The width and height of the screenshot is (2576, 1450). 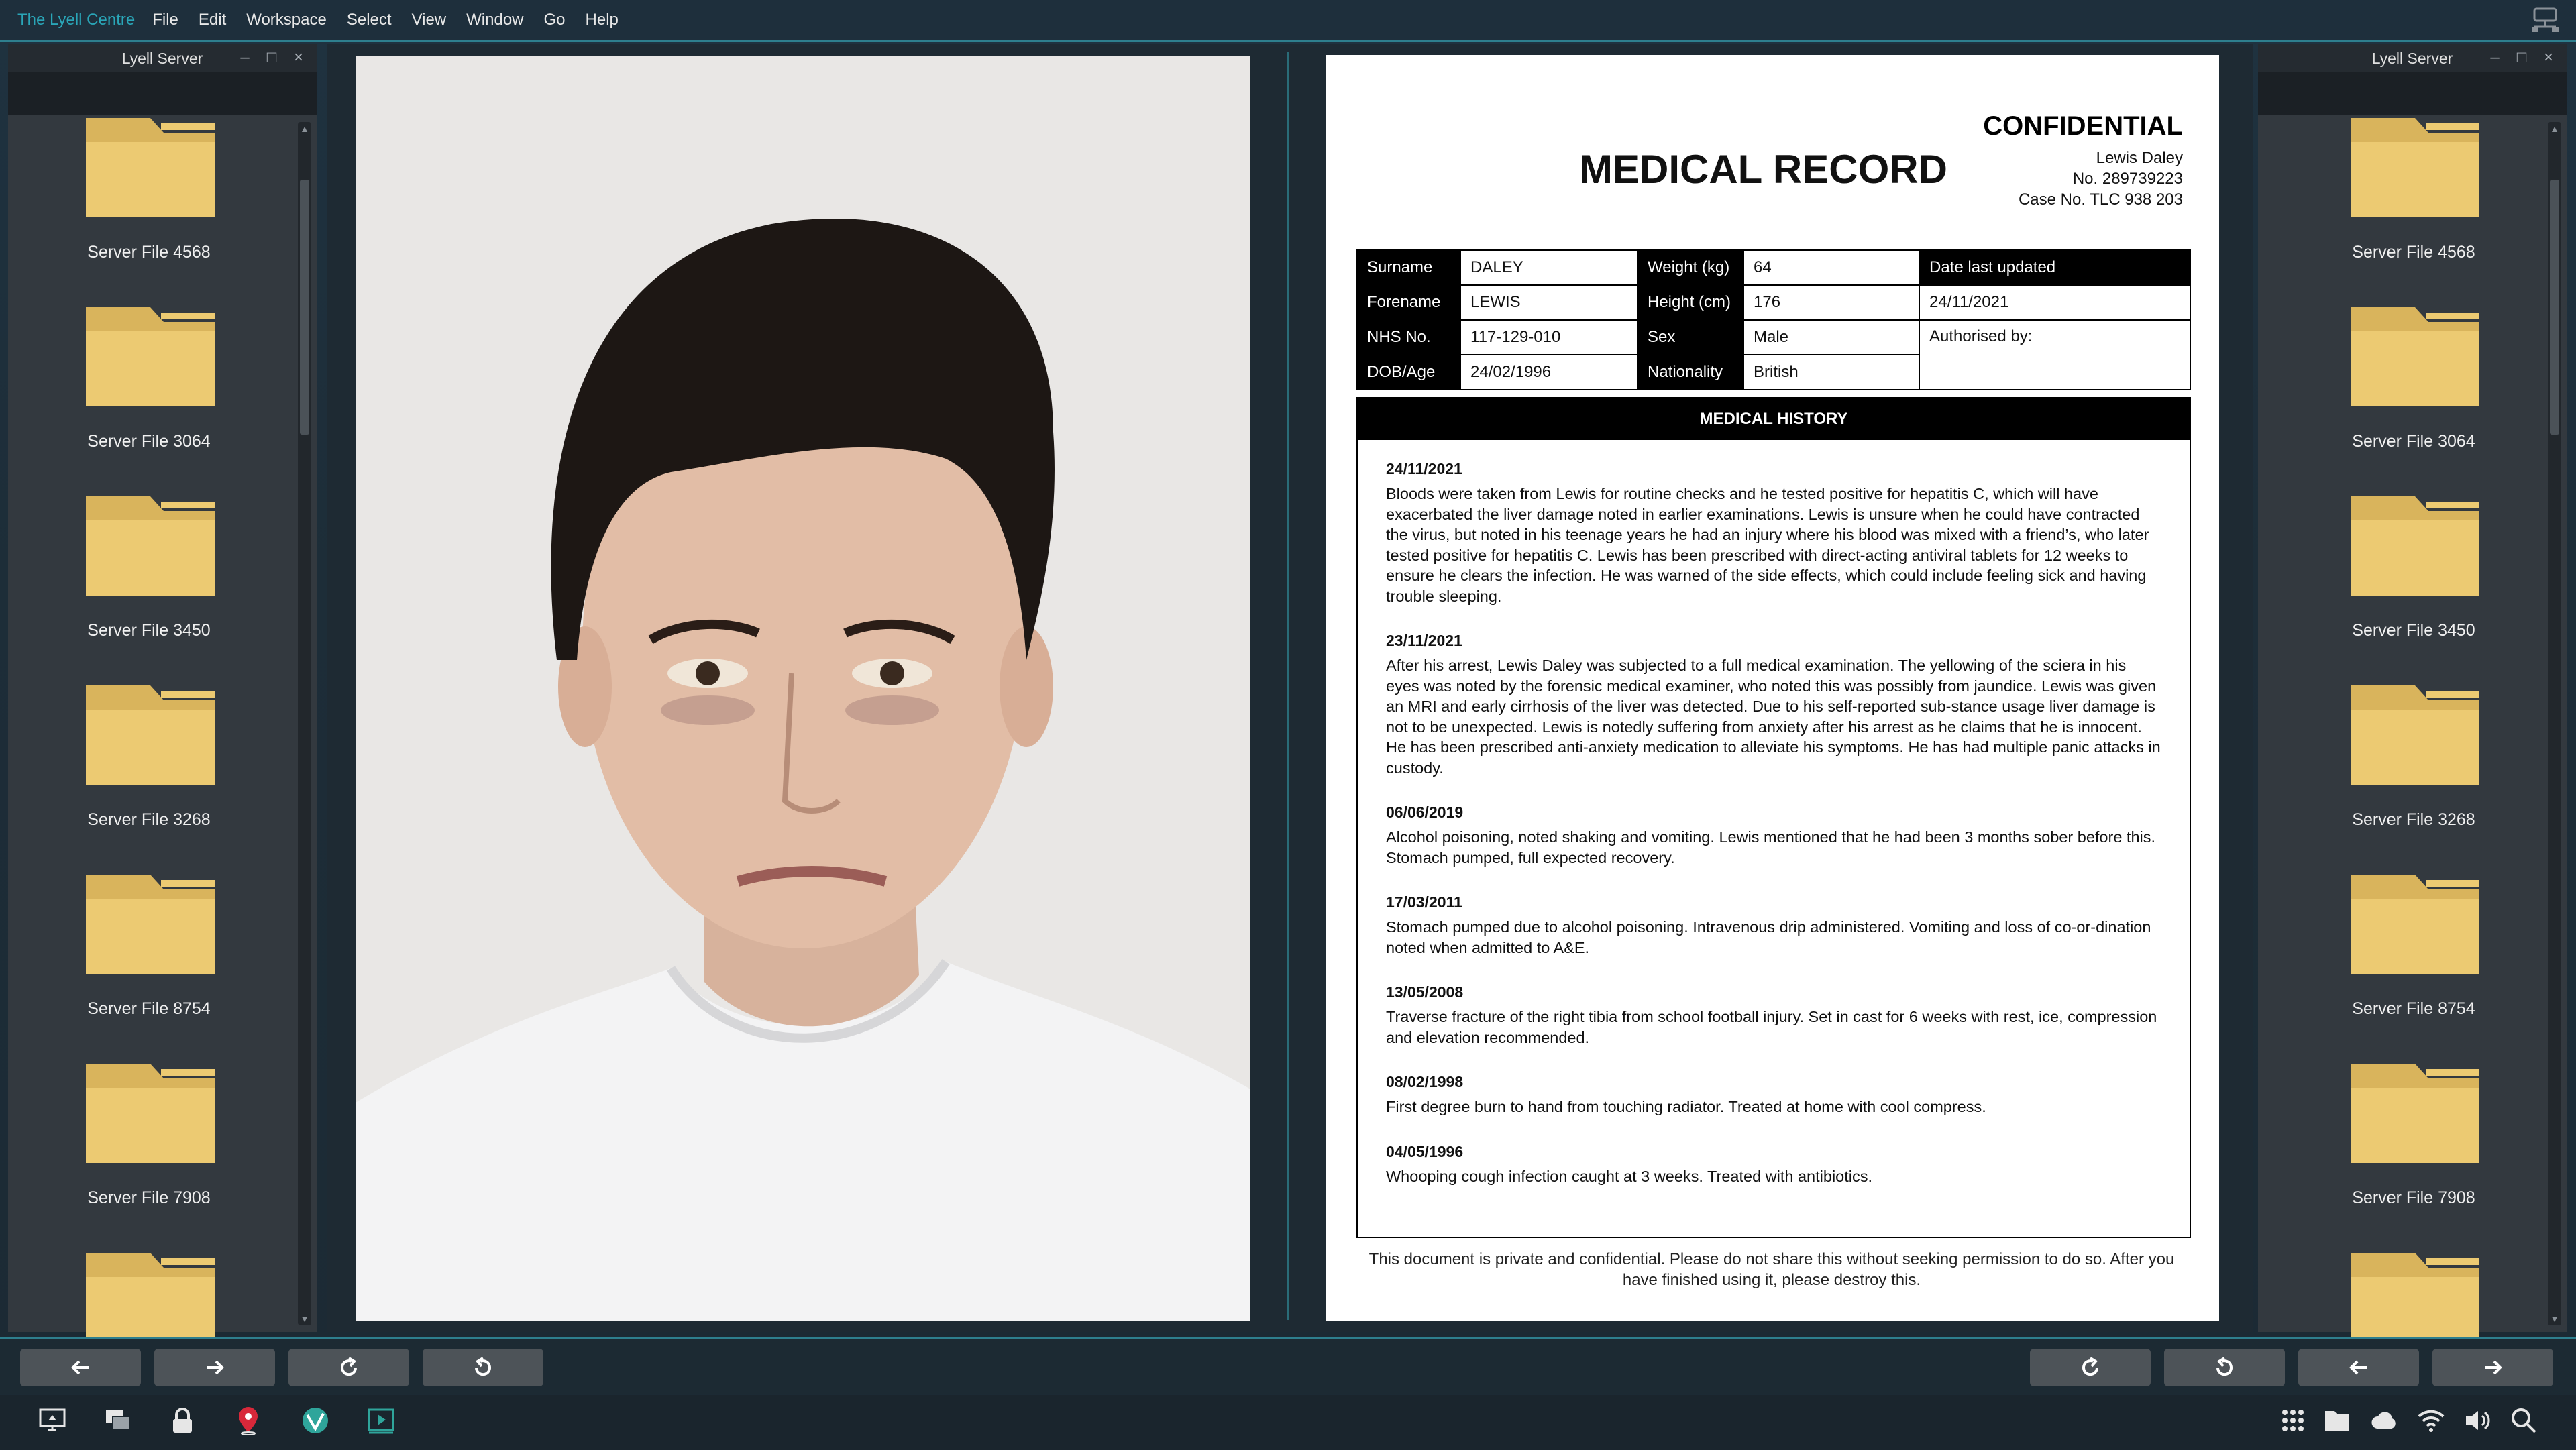 What do you see at coordinates (1288, 1365) in the screenshot?
I see `navigation-bar` at bounding box center [1288, 1365].